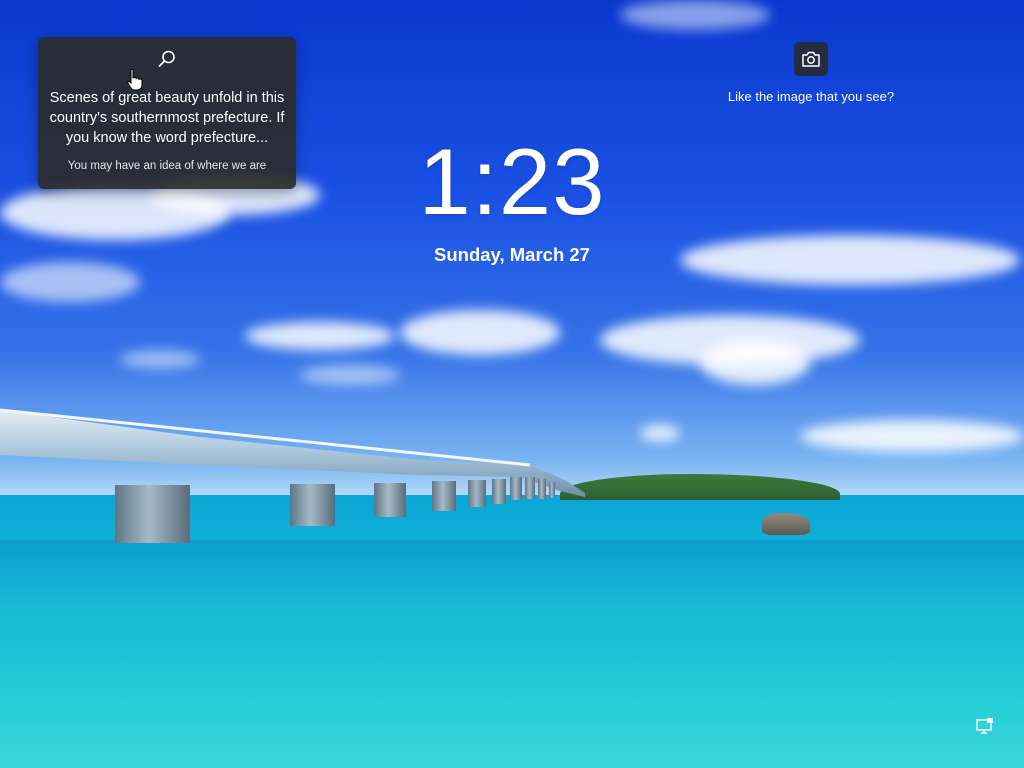 The width and height of the screenshot is (1024, 768). Describe the element at coordinates (985, 726) in the screenshot. I see `network-icon` at that location.